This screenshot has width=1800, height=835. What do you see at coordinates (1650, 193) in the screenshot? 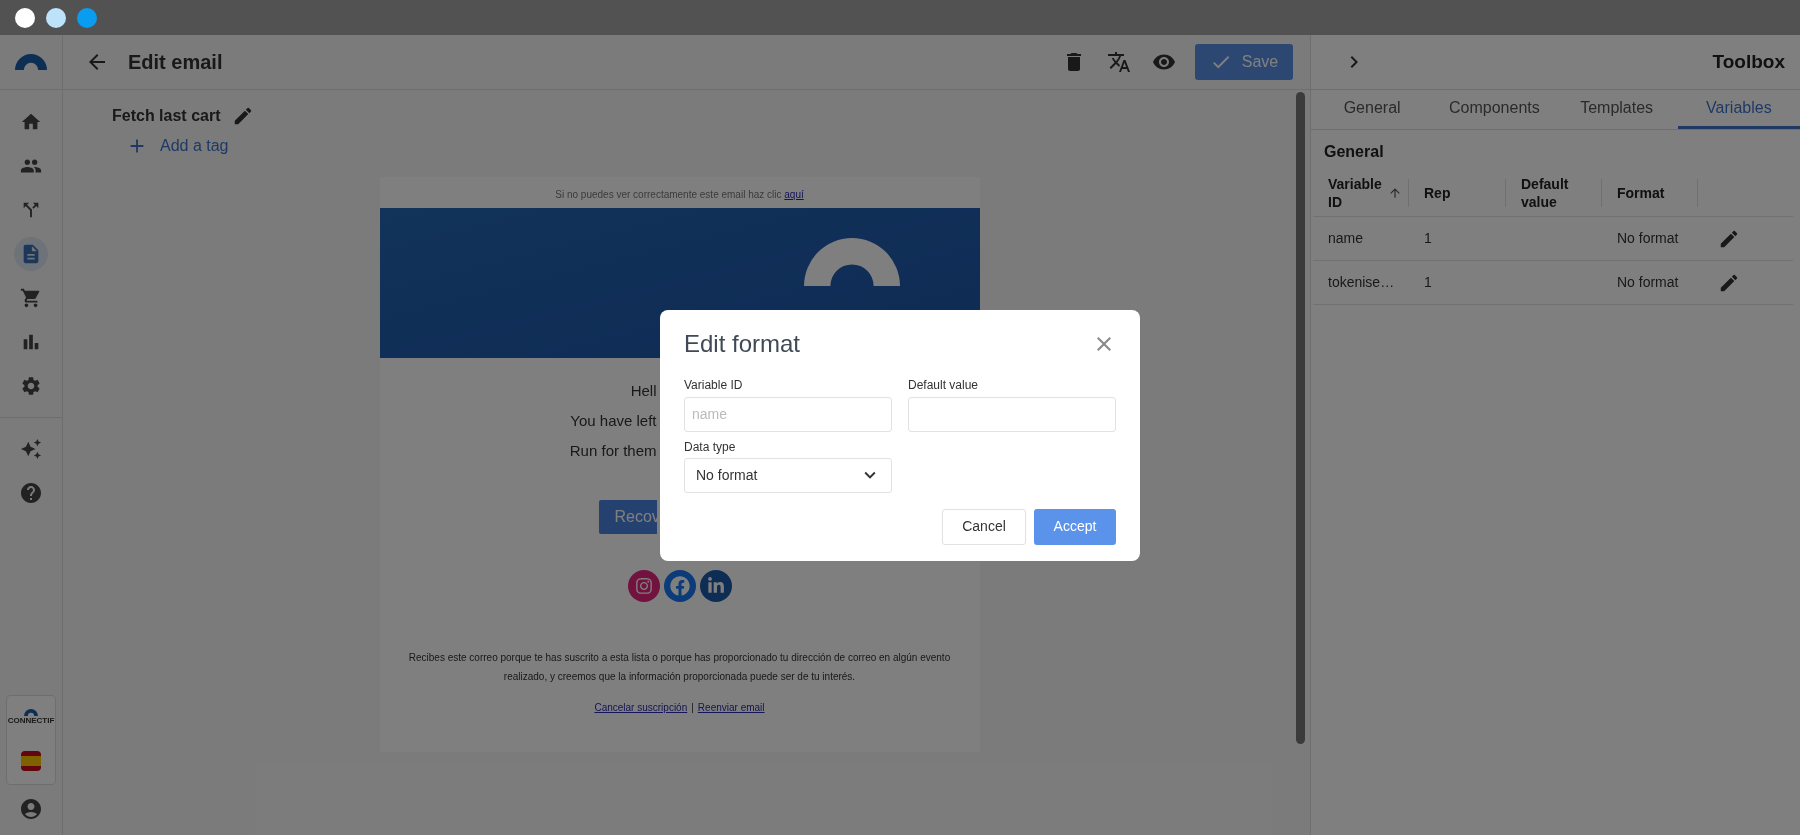
I see `column-header: Format` at bounding box center [1650, 193].